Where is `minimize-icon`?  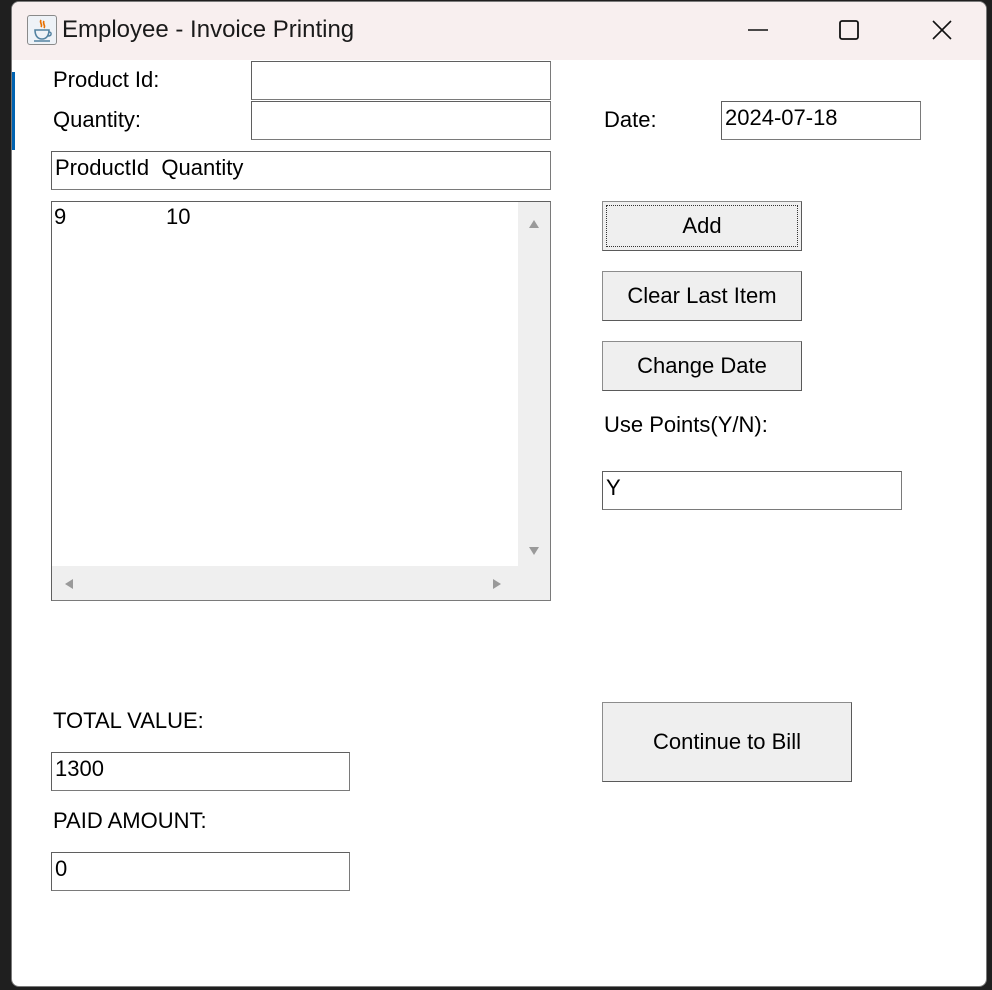 minimize-icon is located at coordinates (758, 30).